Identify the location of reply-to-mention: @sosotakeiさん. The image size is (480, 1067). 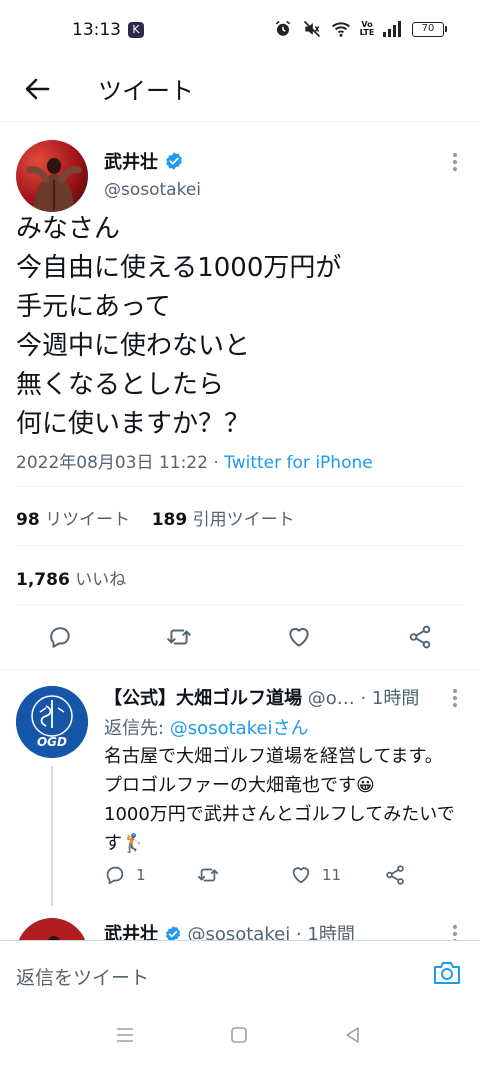
(239, 728).